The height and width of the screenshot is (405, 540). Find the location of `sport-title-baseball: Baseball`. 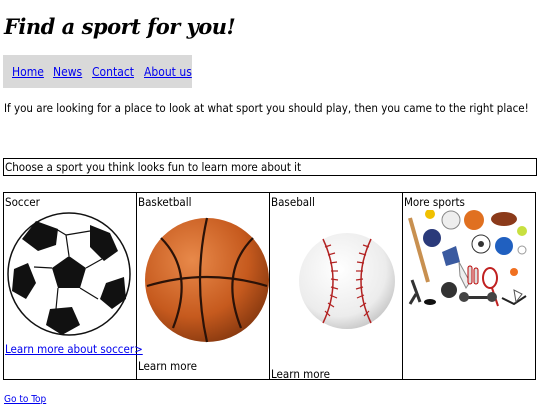

sport-title-baseball: Baseball is located at coordinates (293, 202).